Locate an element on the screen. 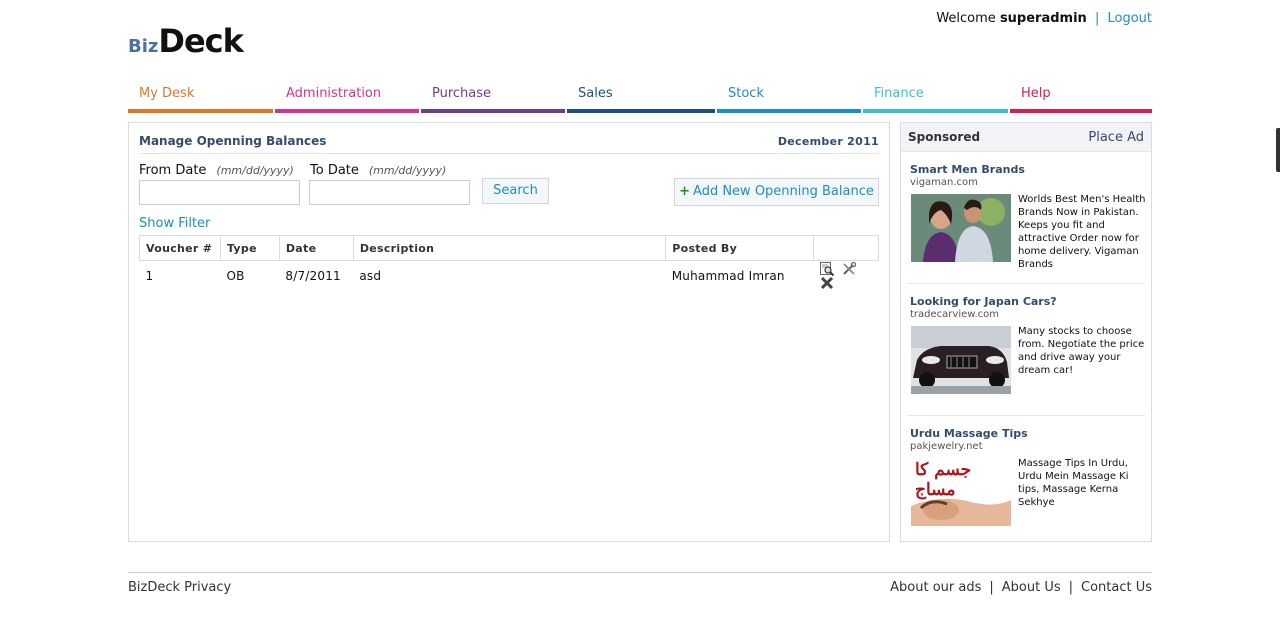 The height and width of the screenshot is (626, 1280). bizdeck-logo: BizDeck is located at coordinates (186, 41).